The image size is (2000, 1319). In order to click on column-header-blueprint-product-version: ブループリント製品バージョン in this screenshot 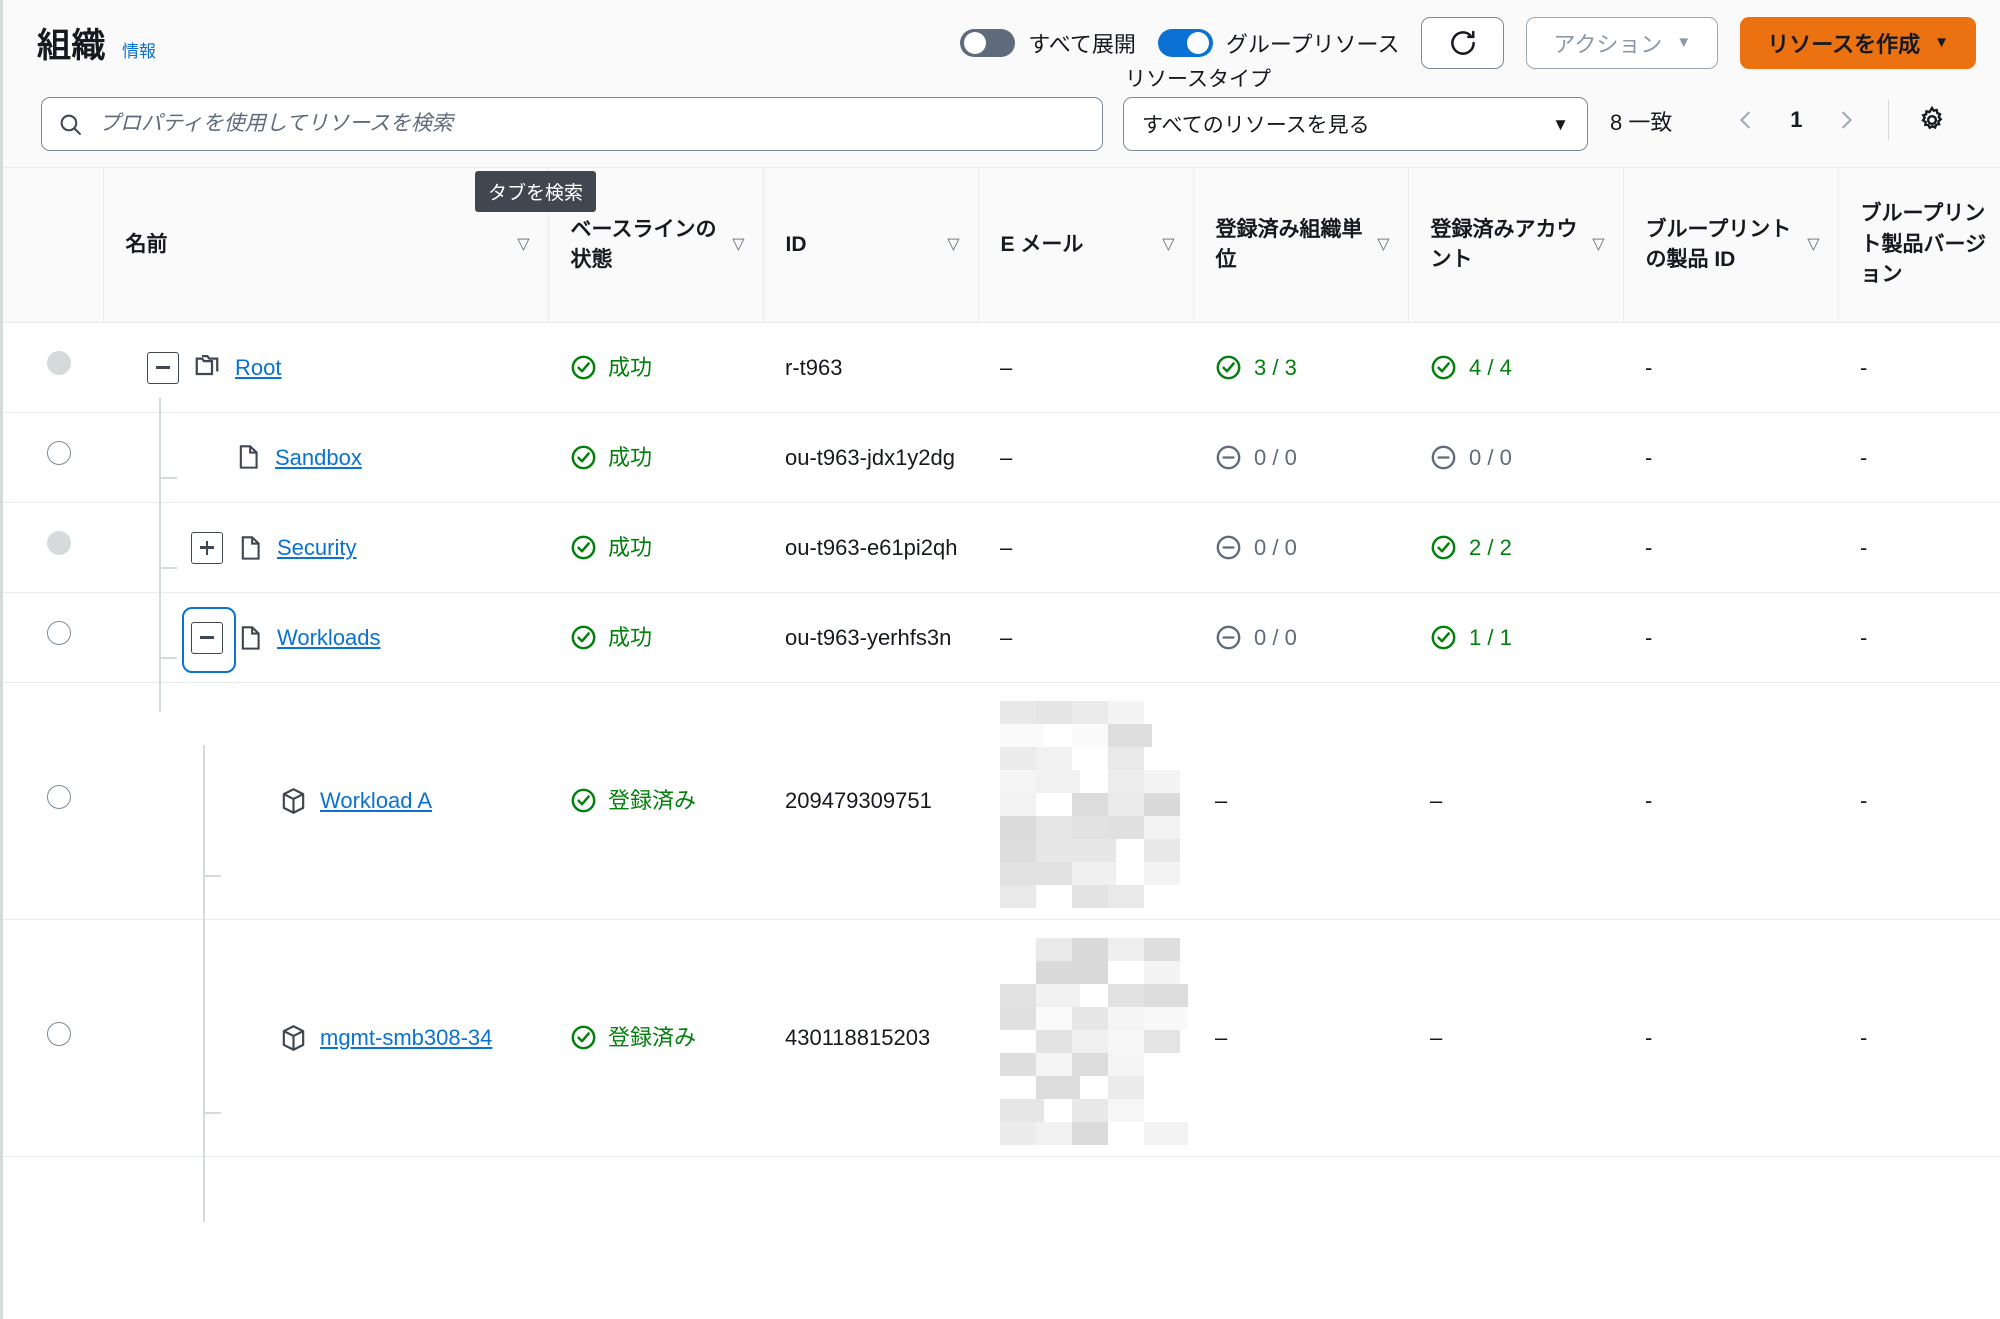, I will do `click(1918, 245)`.